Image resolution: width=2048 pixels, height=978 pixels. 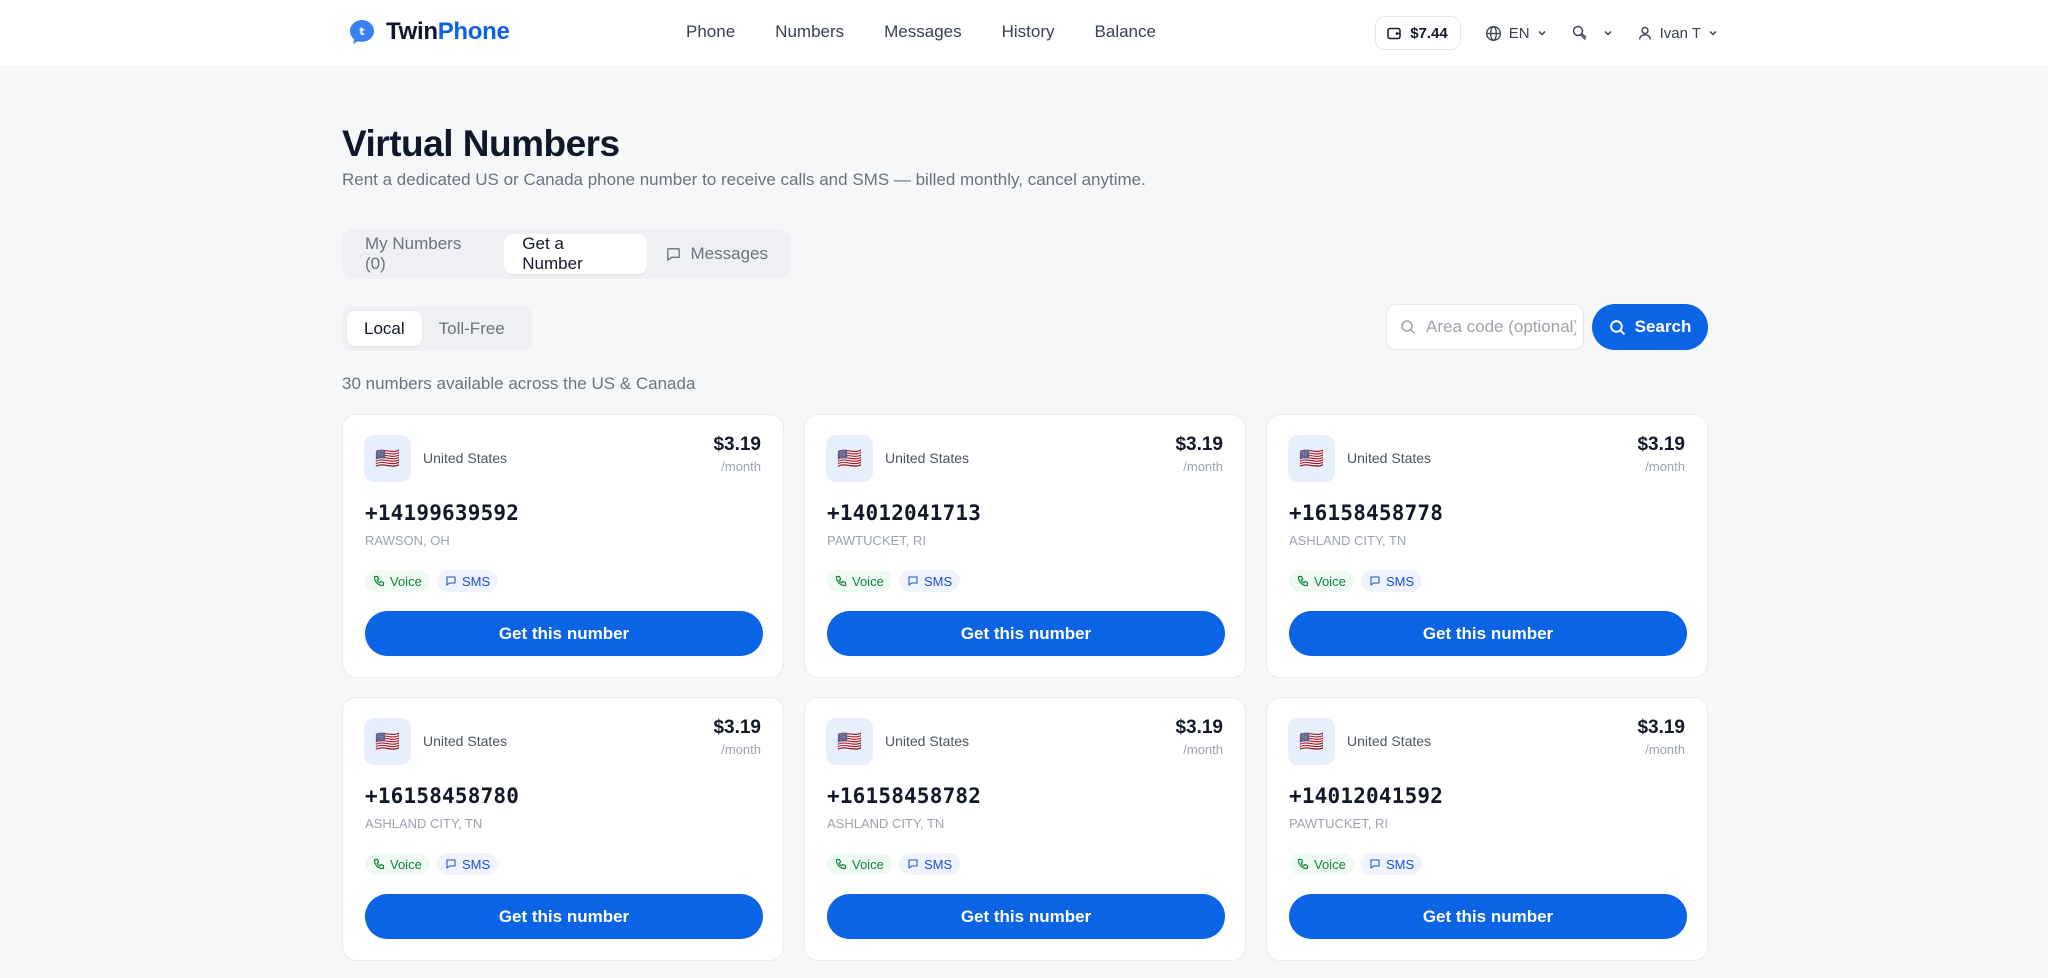 What do you see at coordinates (1501, 327) in the screenshot?
I see `area-code-input` at bounding box center [1501, 327].